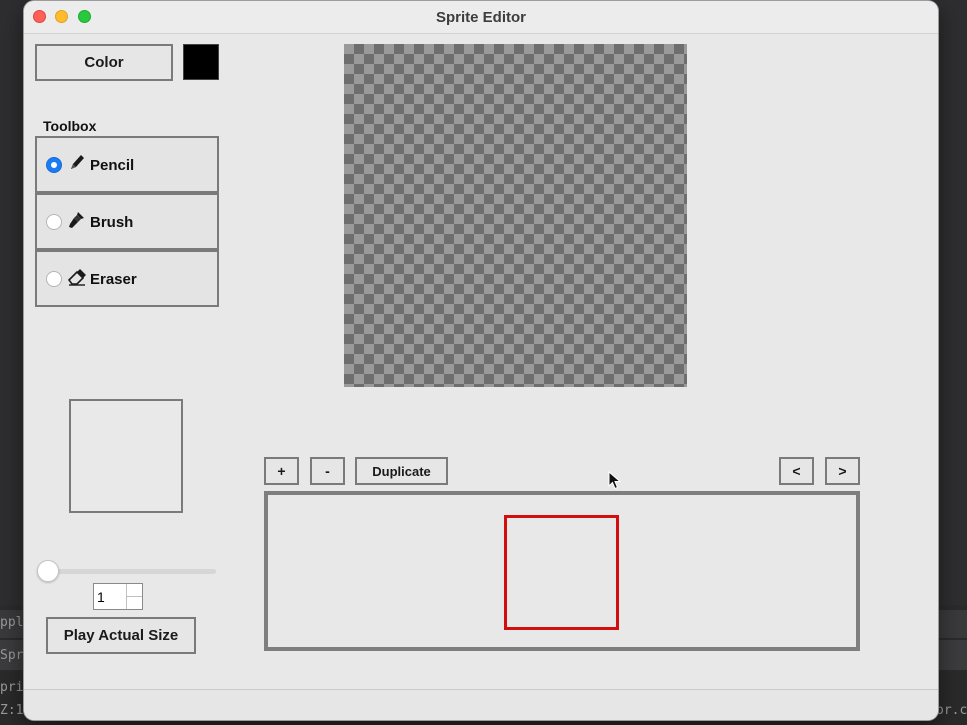 This screenshot has width=967, height=725. I want to click on mouse-cursor-icon, so click(615, 480).